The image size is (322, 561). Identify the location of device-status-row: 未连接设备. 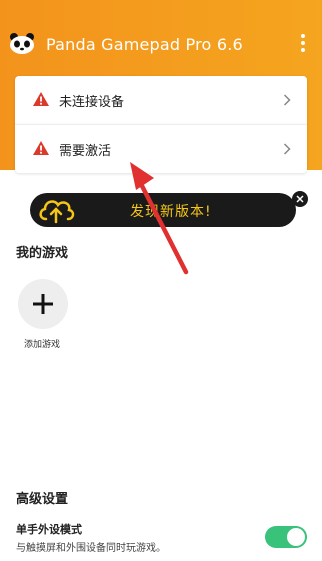
(161, 100).